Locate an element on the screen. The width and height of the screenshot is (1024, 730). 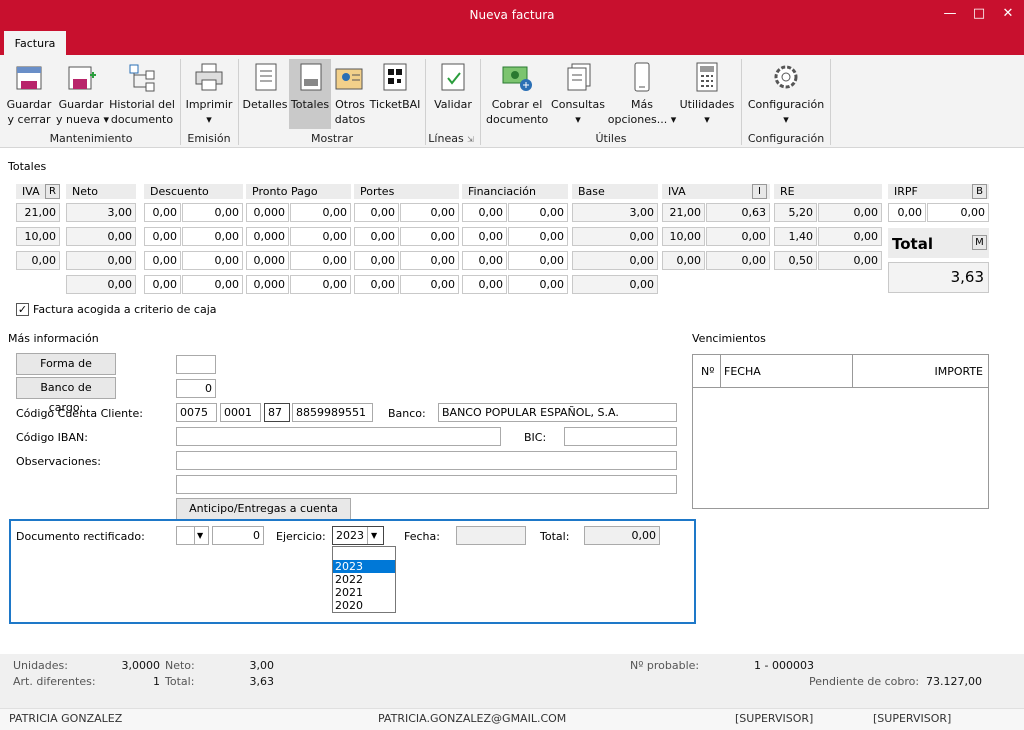
guardar-nueva-button: Guardar y nueva ▾ is located at coordinates (82, 93).